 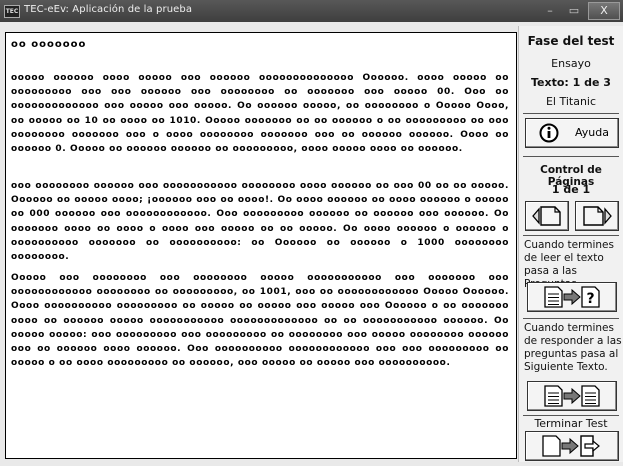 I want to click on maximize-icon: ▭, so click(x=574, y=10).